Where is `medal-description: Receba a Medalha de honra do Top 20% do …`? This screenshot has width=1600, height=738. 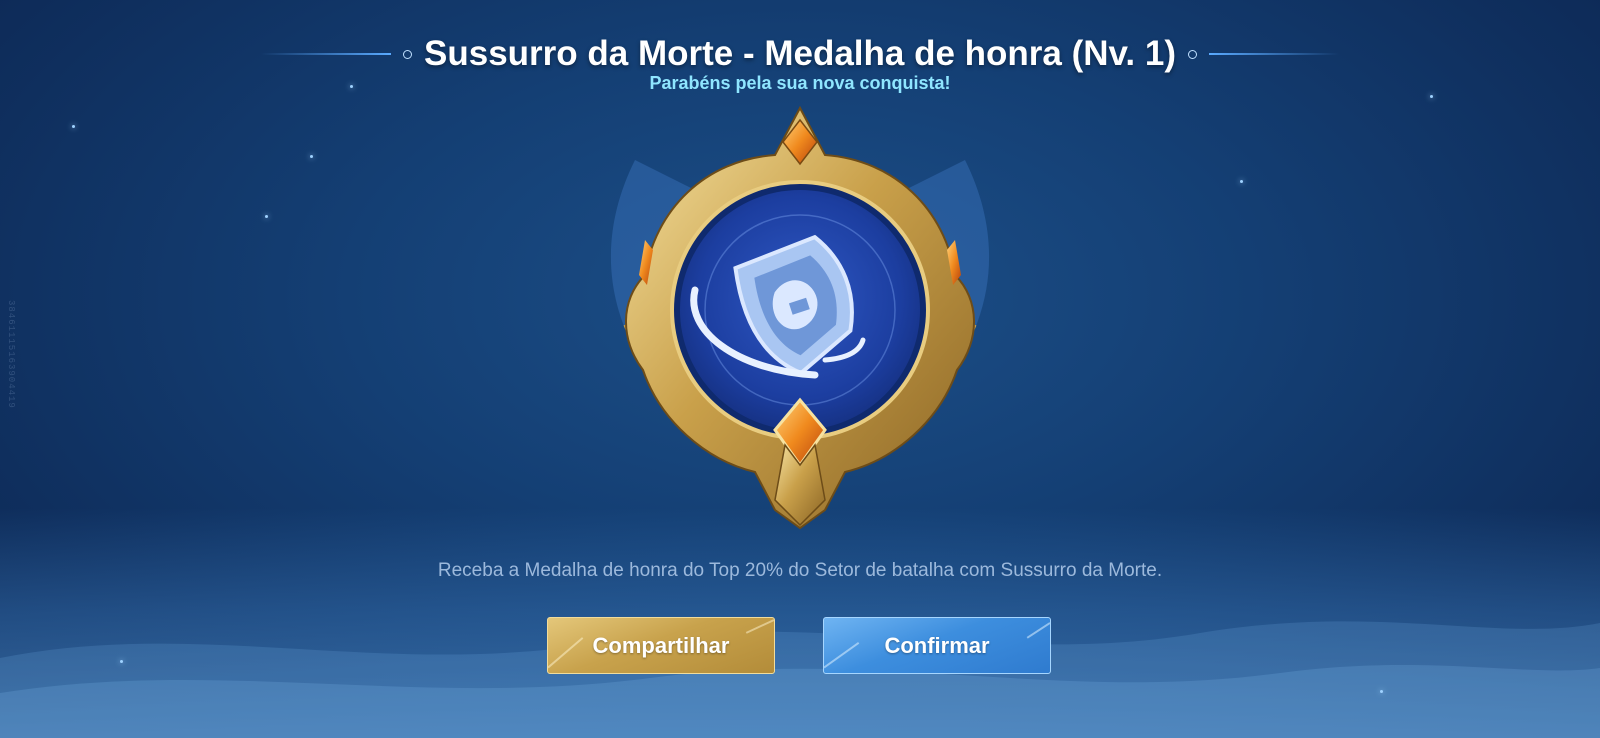
medal-description: Receba a Medalha de honra do Top 20% do … is located at coordinates (800, 570).